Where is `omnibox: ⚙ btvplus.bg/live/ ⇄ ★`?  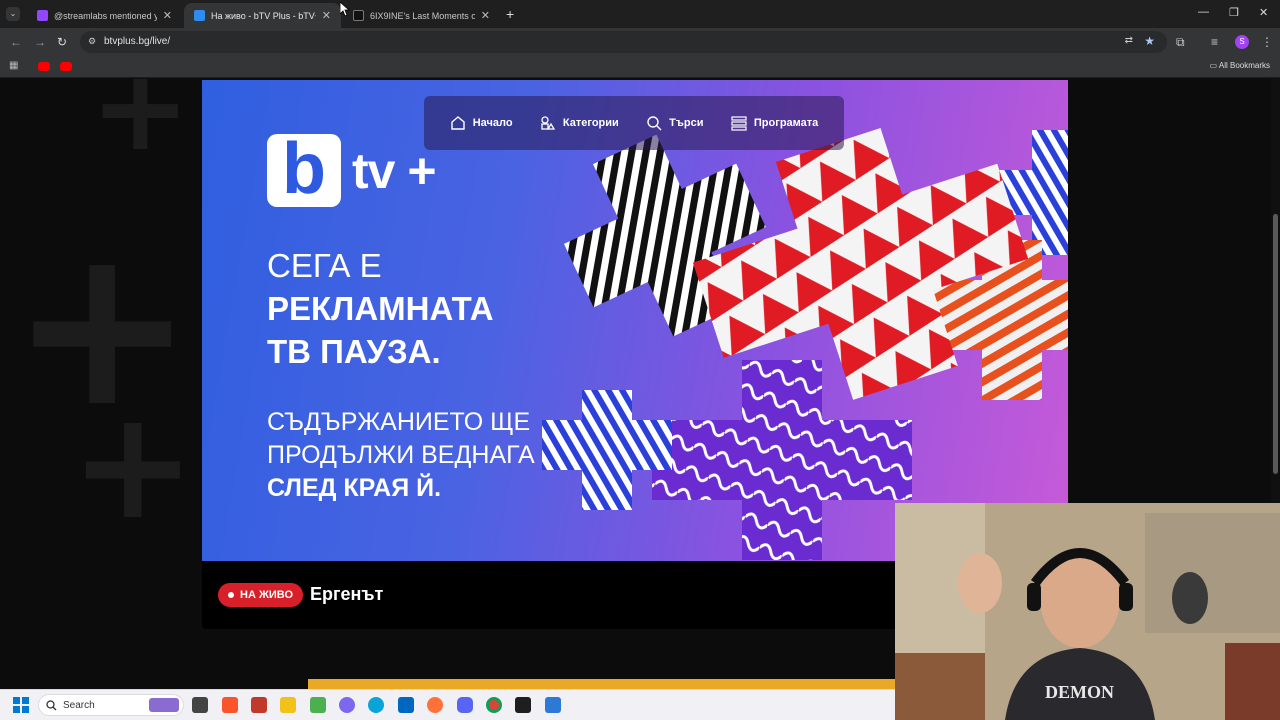
omnibox: ⚙ btvplus.bg/live/ ⇄ ★ is located at coordinates (623, 42).